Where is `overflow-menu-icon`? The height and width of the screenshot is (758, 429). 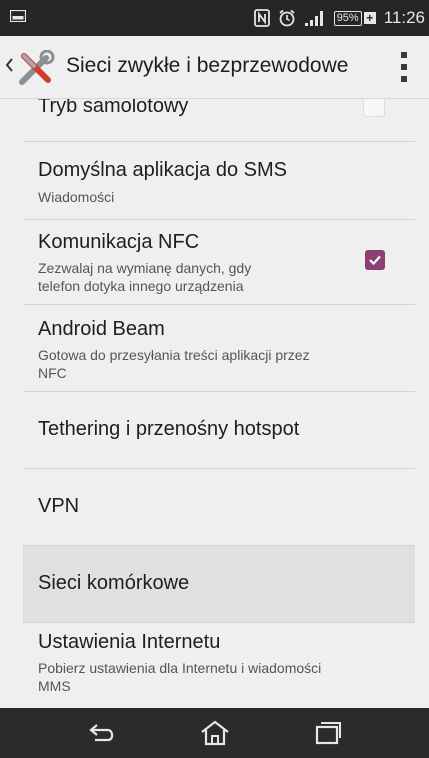 overflow-menu-icon is located at coordinates (404, 67).